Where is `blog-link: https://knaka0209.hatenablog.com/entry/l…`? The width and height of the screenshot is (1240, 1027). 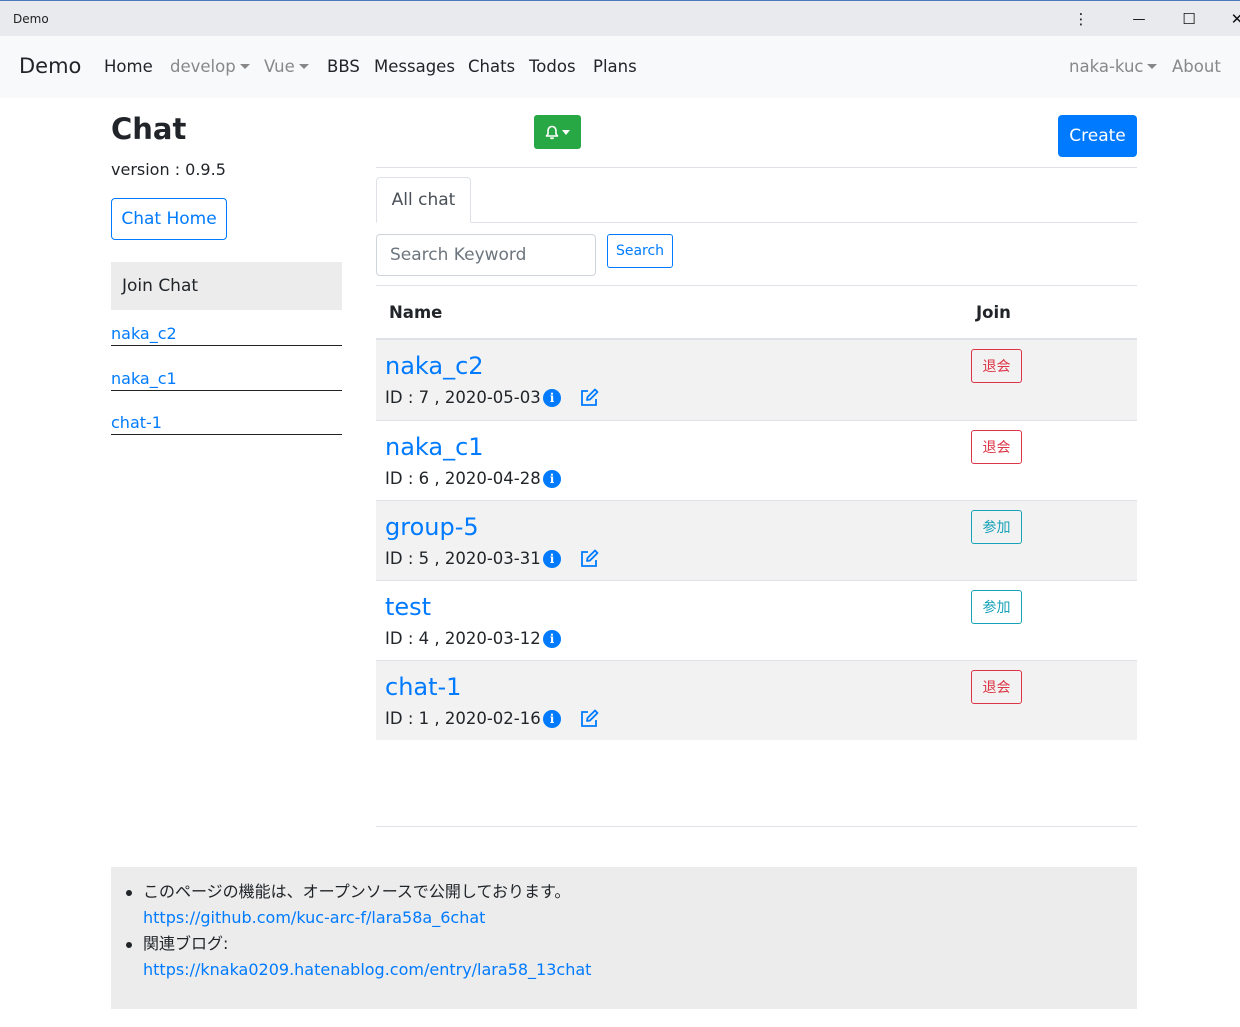 blog-link: https://knaka0209.hatenablog.com/entry/l… is located at coordinates (367, 970).